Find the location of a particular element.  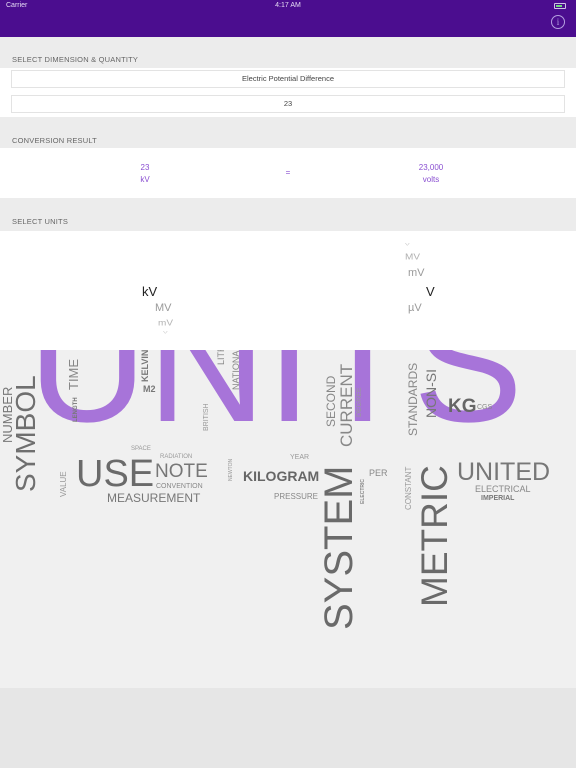

result-block: 23 kV = 23,000 volts is located at coordinates (288, 173).